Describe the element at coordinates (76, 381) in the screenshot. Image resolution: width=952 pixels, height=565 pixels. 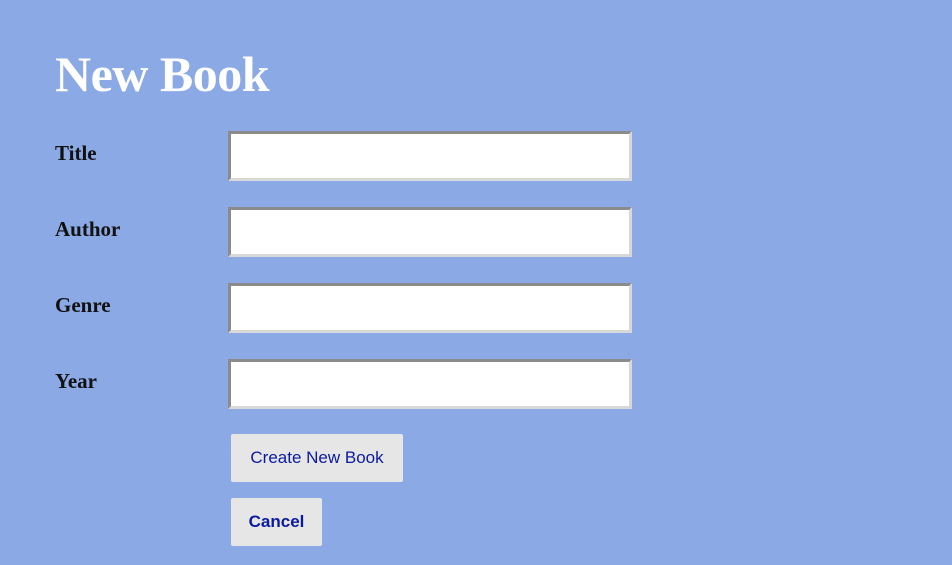
I see `year-label: Year` at that location.